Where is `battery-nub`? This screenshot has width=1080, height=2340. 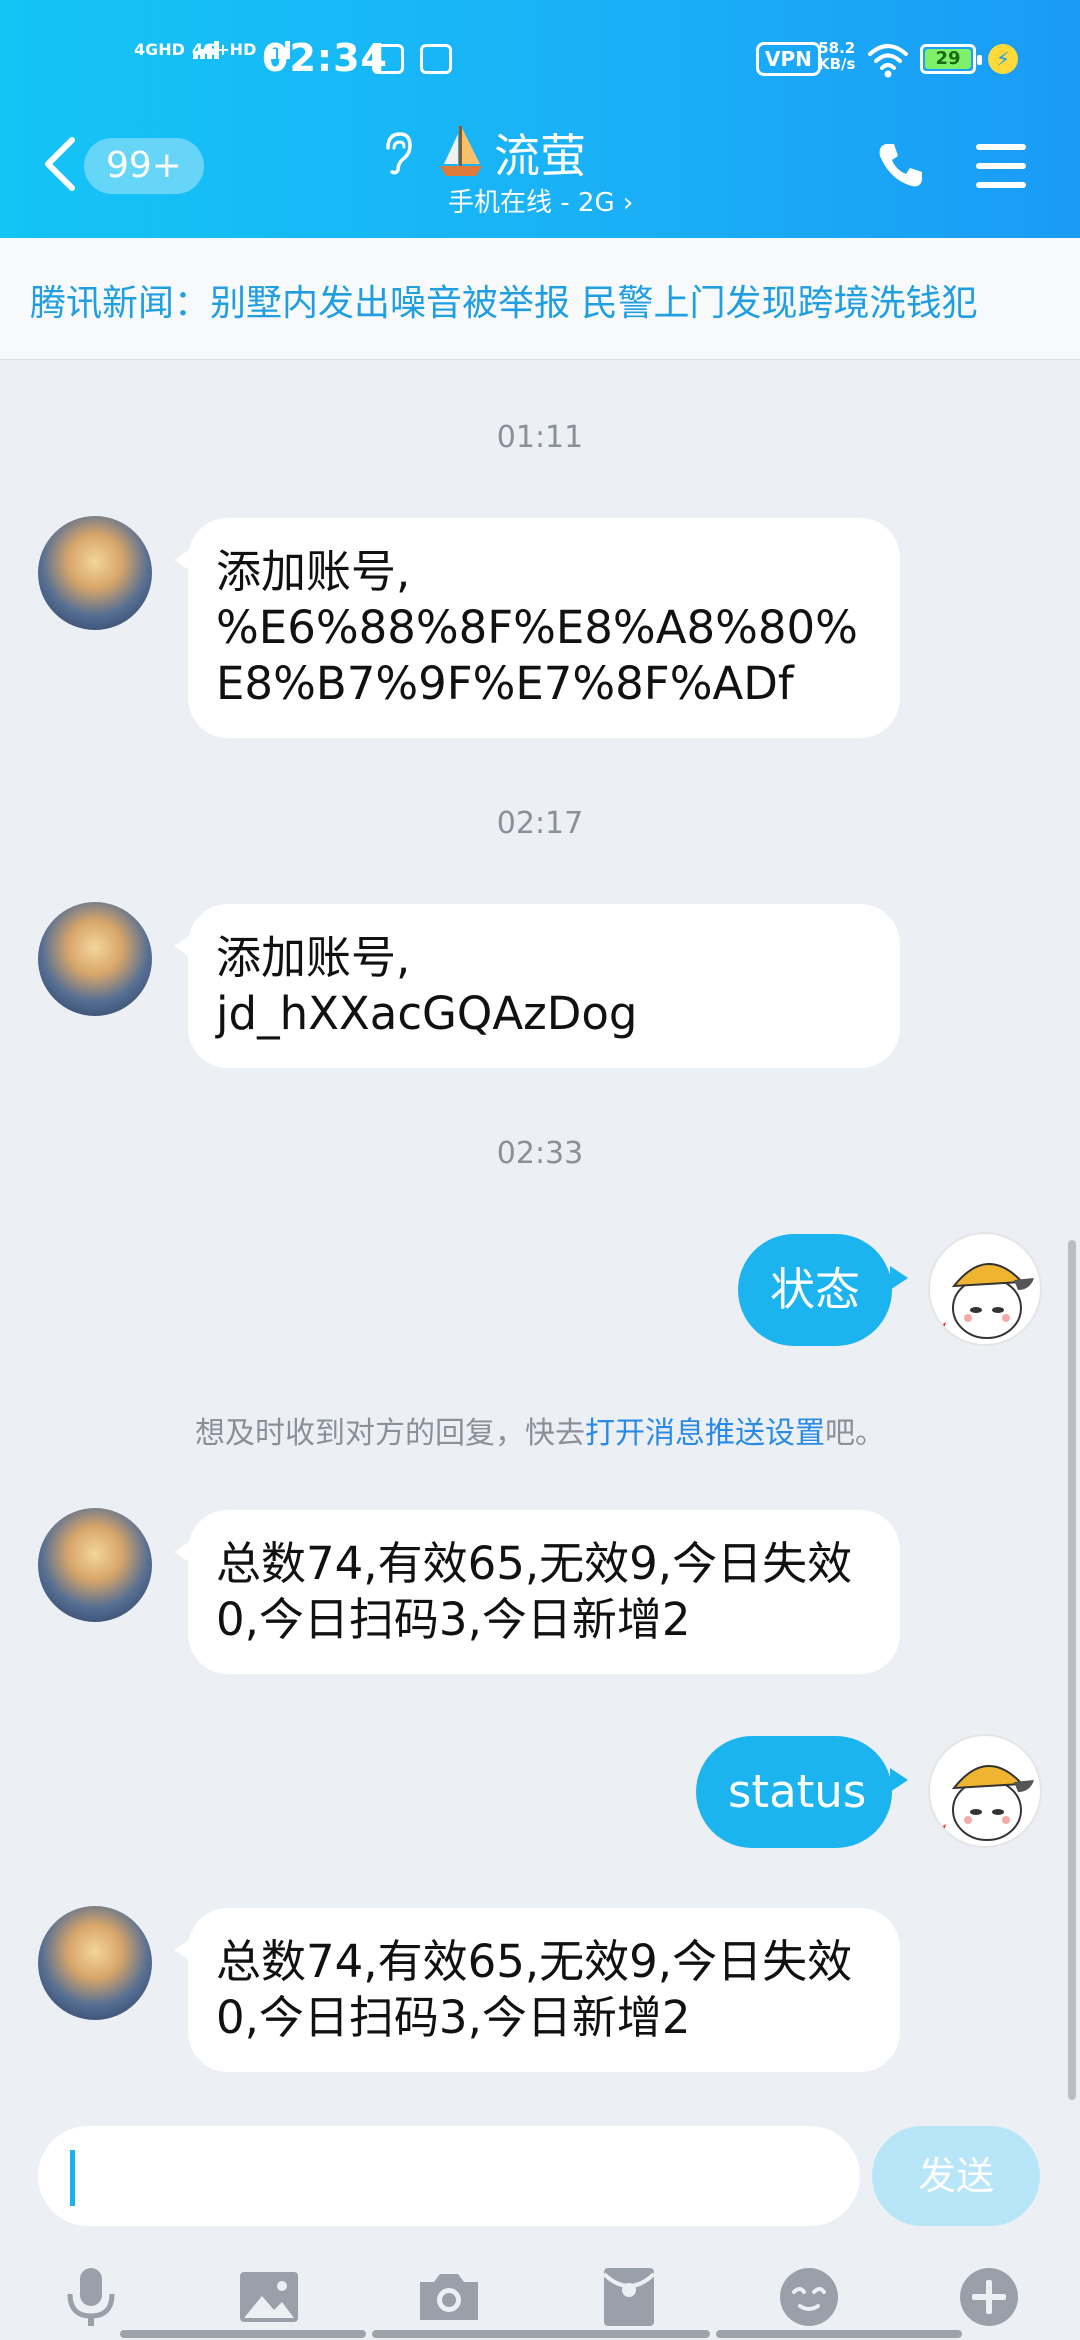
battery-nub is located at coordinates (979, 60).